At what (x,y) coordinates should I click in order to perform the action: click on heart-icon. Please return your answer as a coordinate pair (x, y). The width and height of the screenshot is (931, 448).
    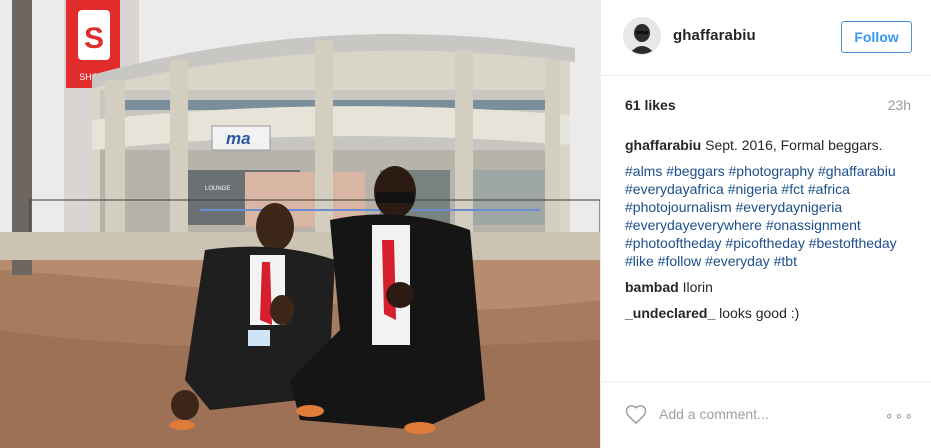
    Looking at the image, I should click on (636, 414).